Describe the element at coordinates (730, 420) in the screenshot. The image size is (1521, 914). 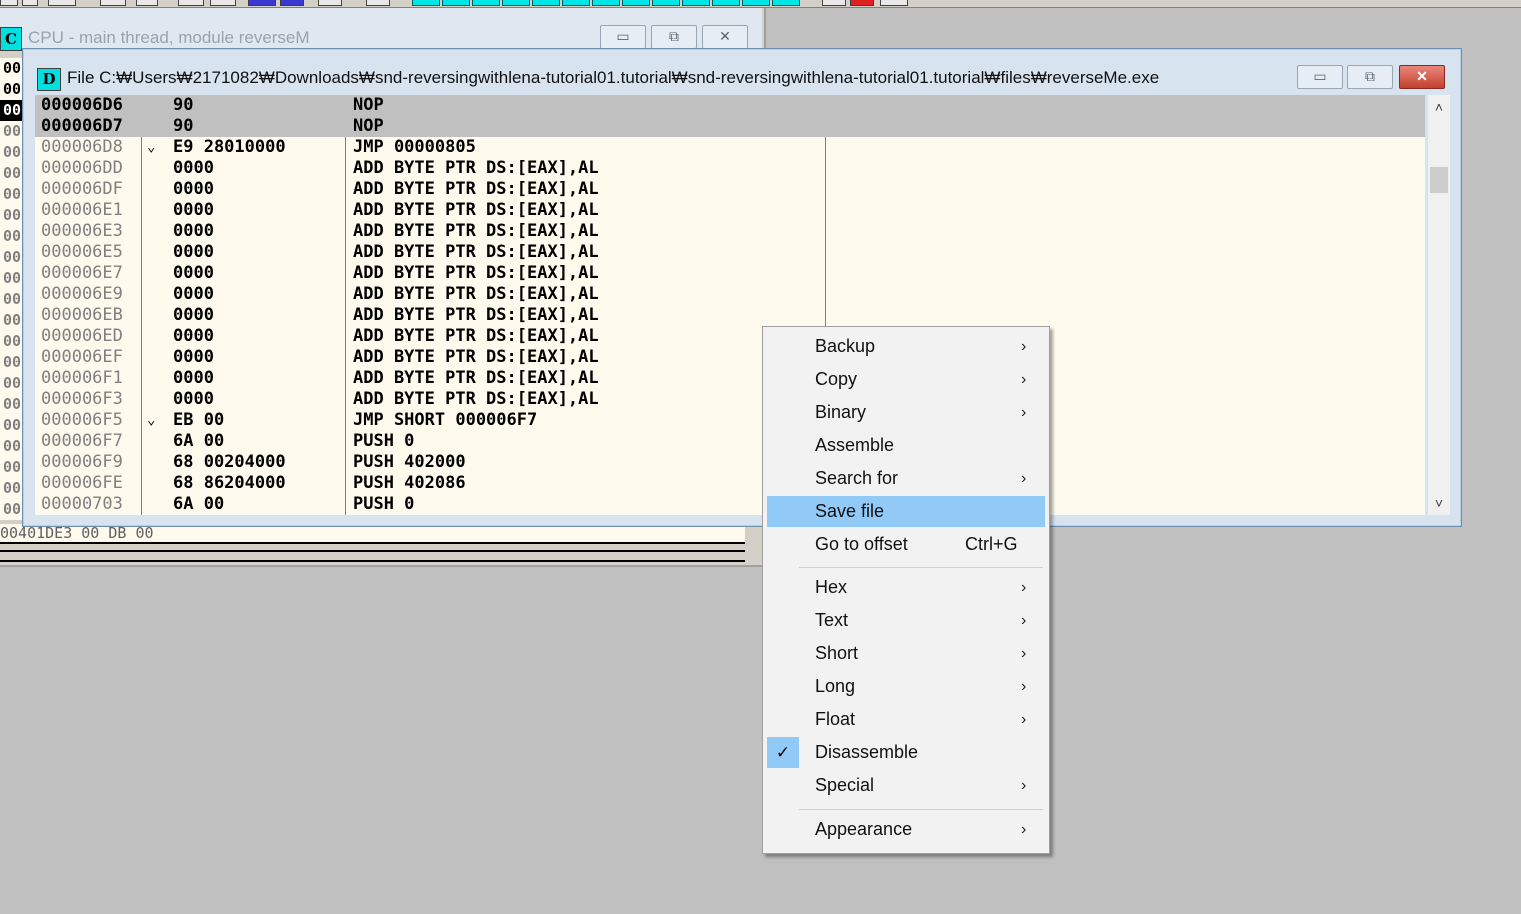
I see `disasm-row: 000006F5 ⌄ EB 00 JMP SHORT 000006F7` at that location.